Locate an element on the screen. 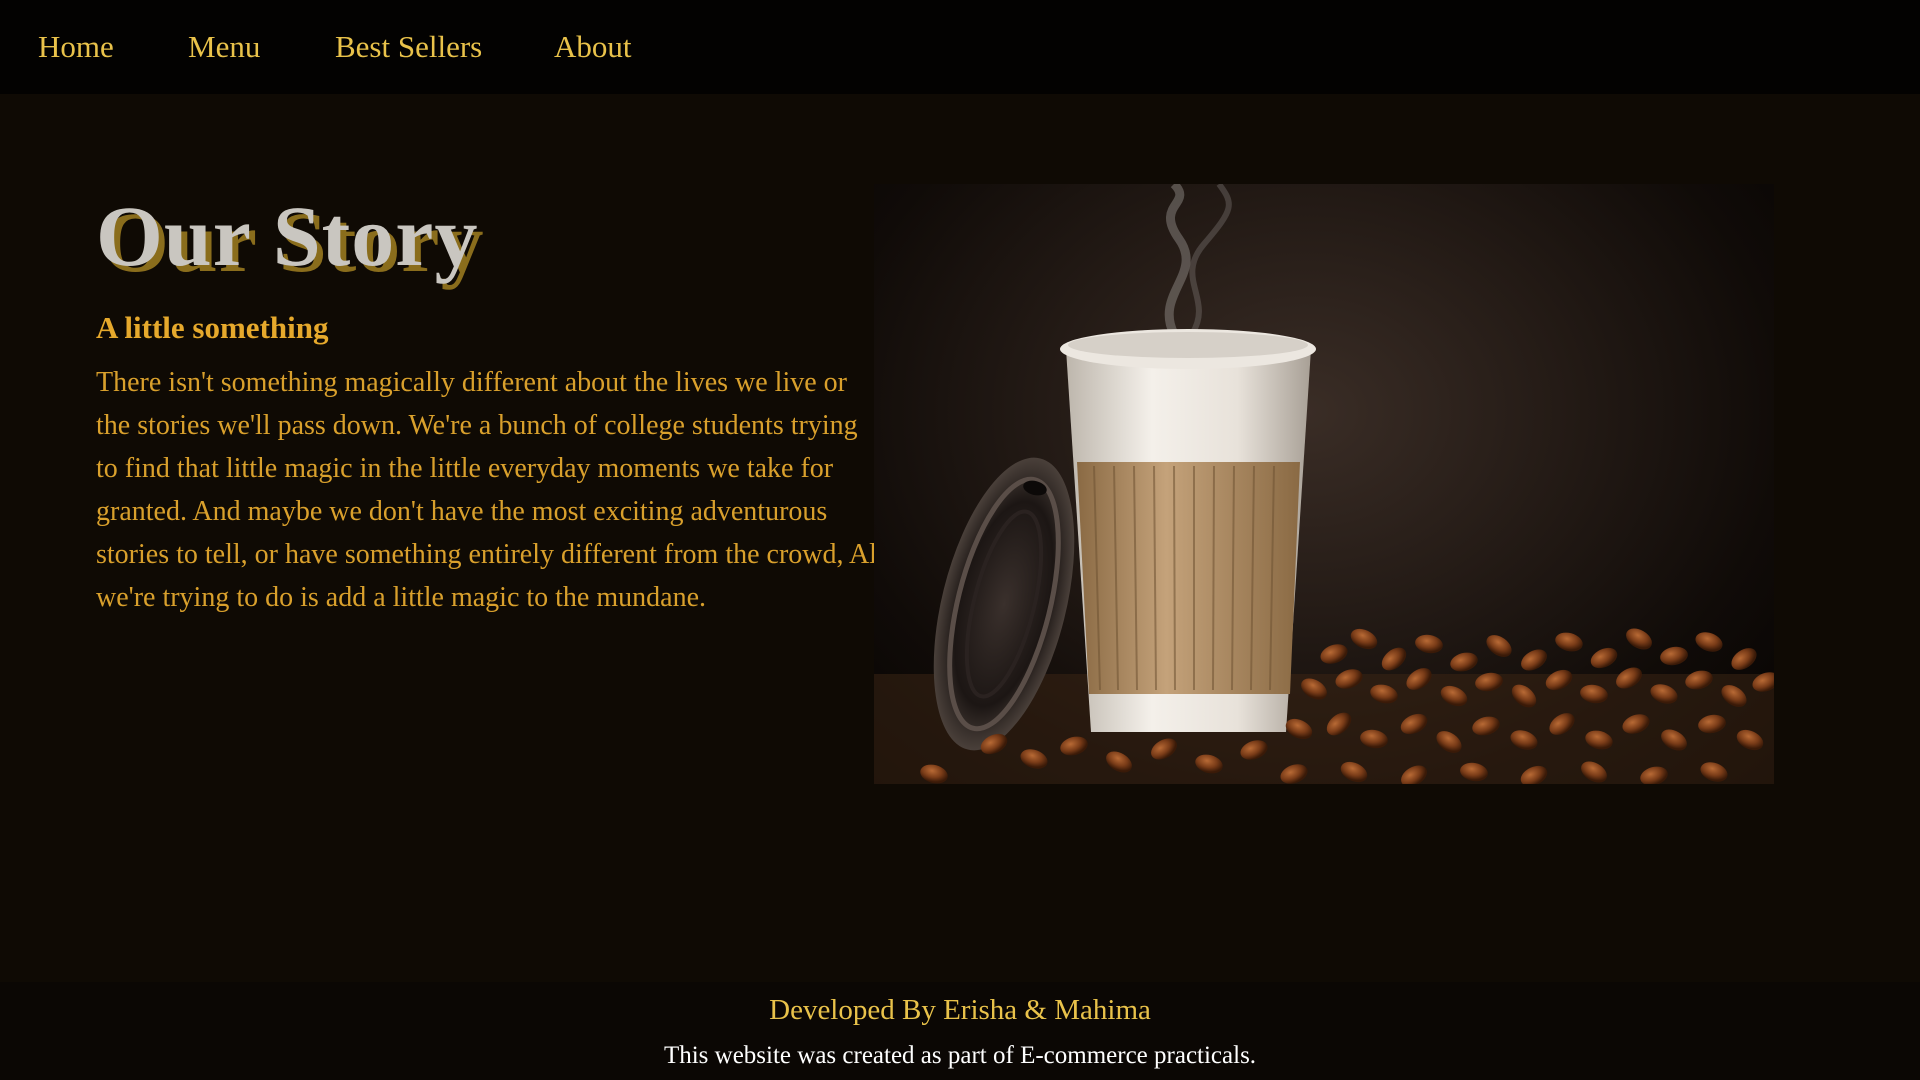 The image size is (1920, 1080). nav-link-about: About is located at coordinates (593, 47).